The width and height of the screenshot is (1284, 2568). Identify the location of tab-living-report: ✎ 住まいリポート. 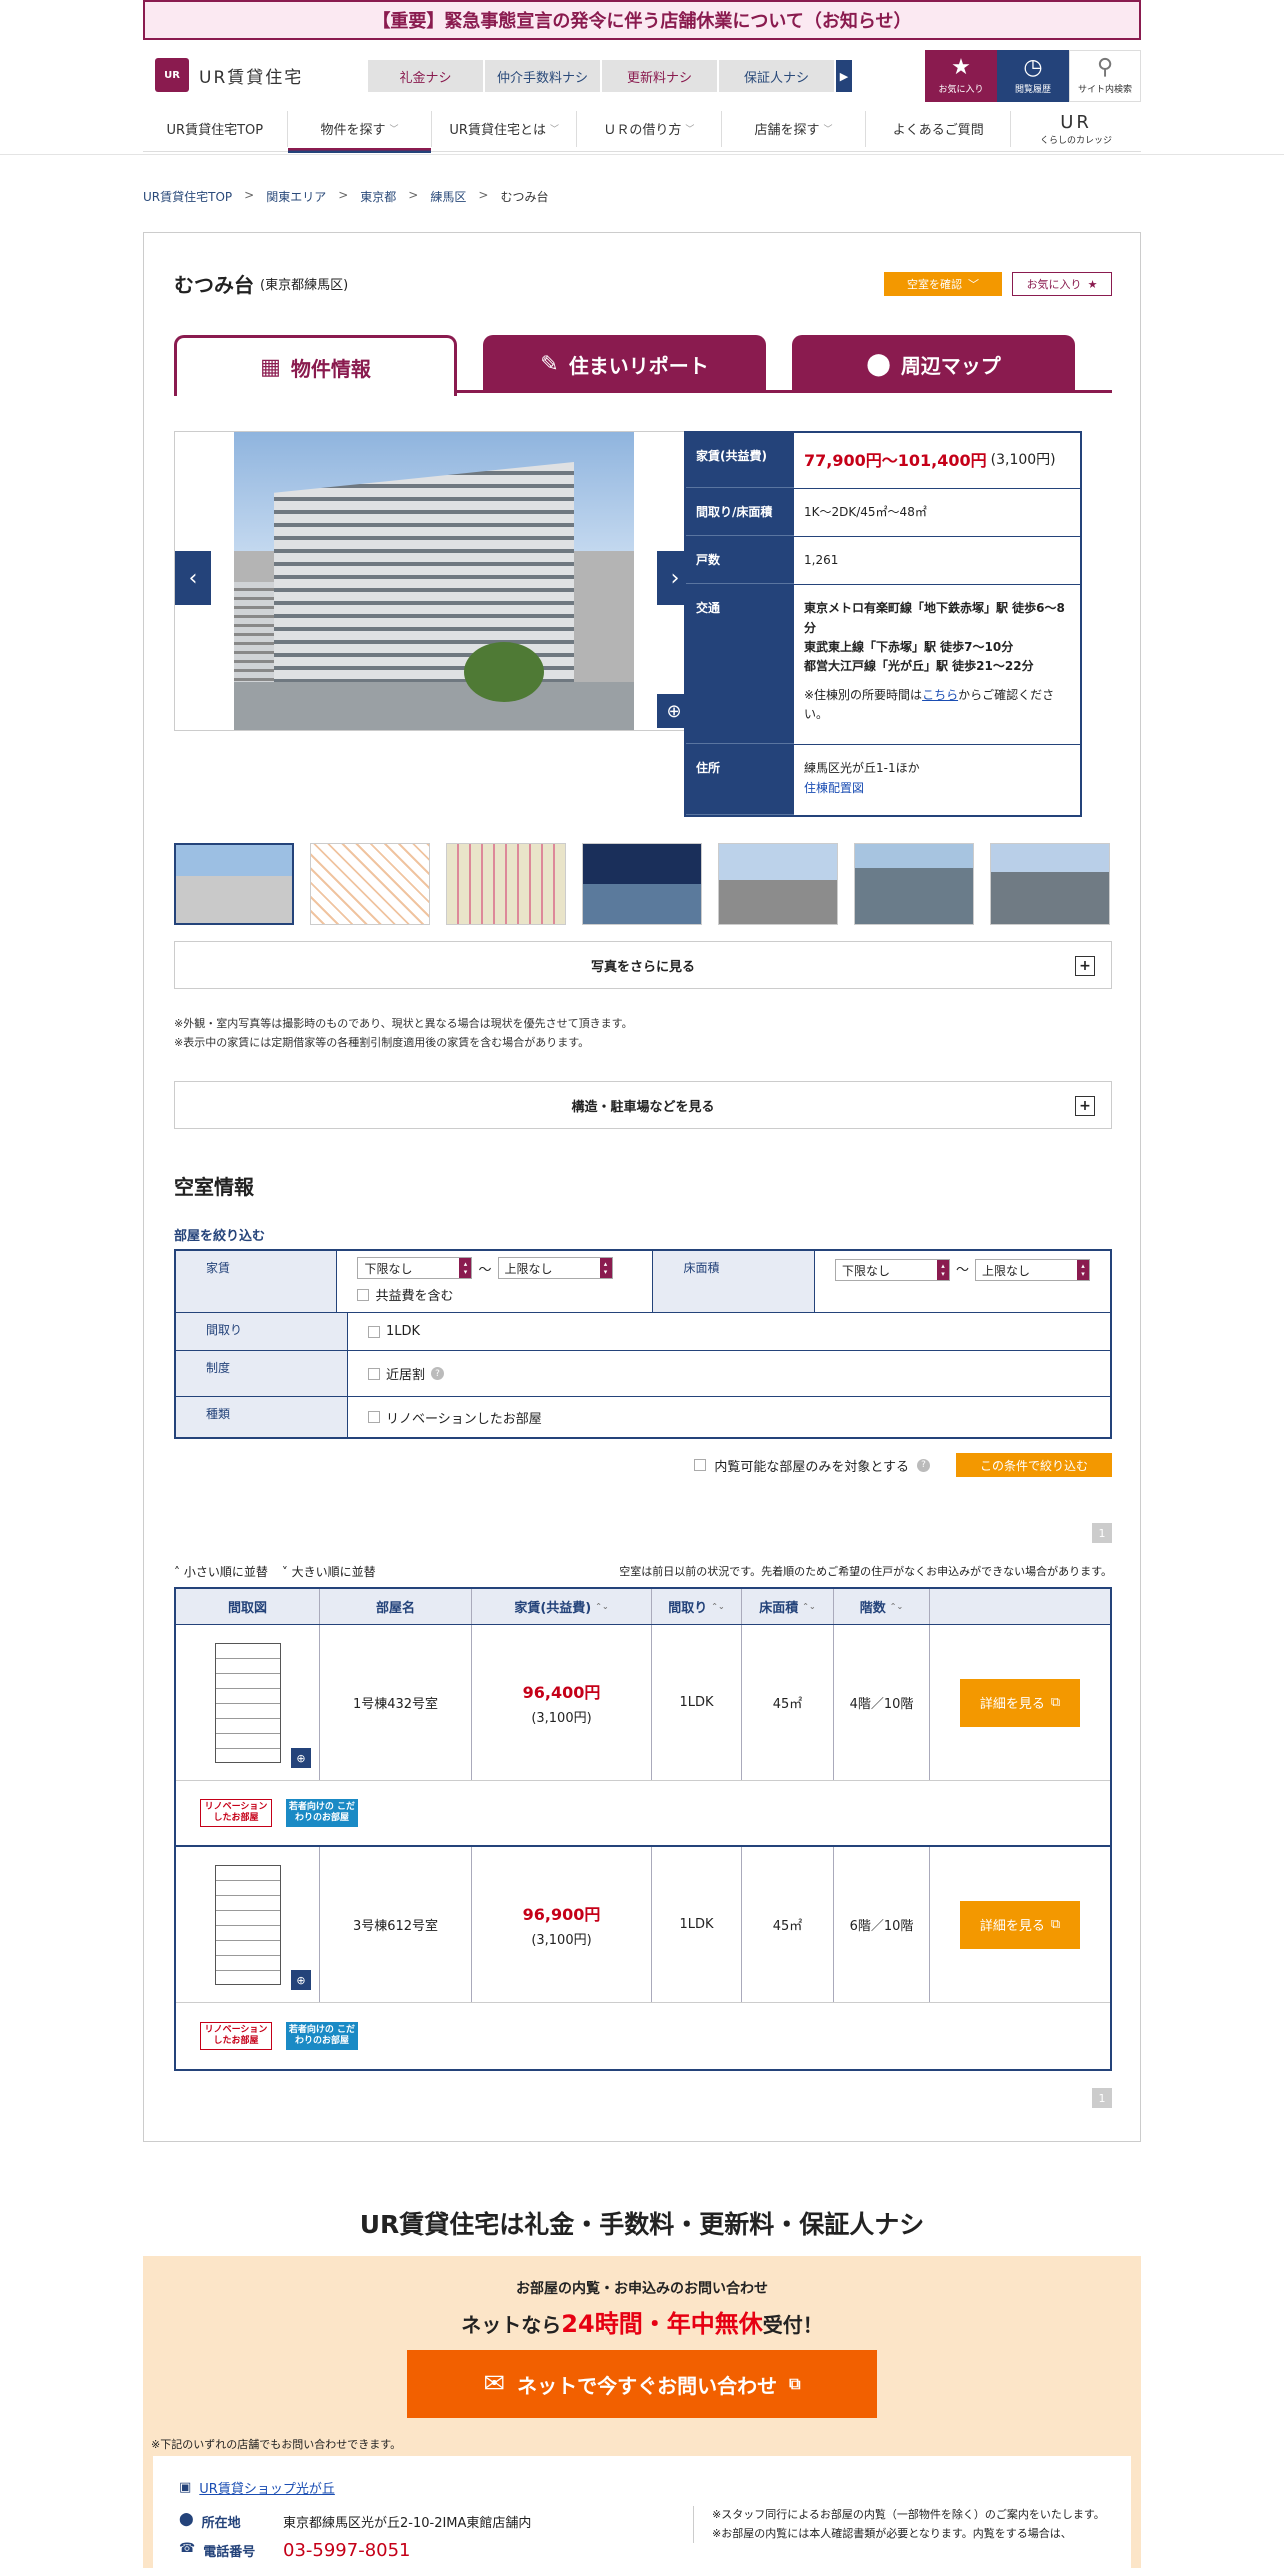
(624, 364).